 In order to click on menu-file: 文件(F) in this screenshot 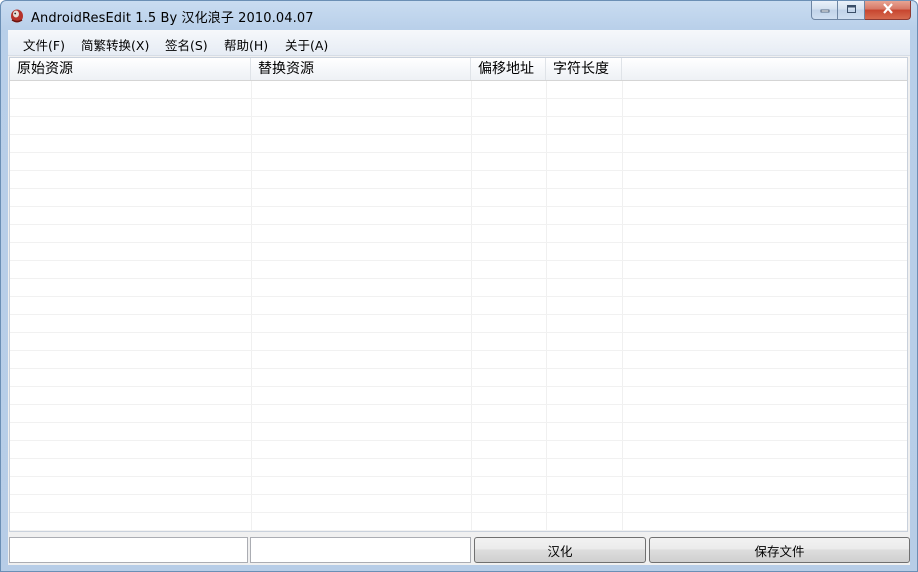, I will do `click(44, 44)`.